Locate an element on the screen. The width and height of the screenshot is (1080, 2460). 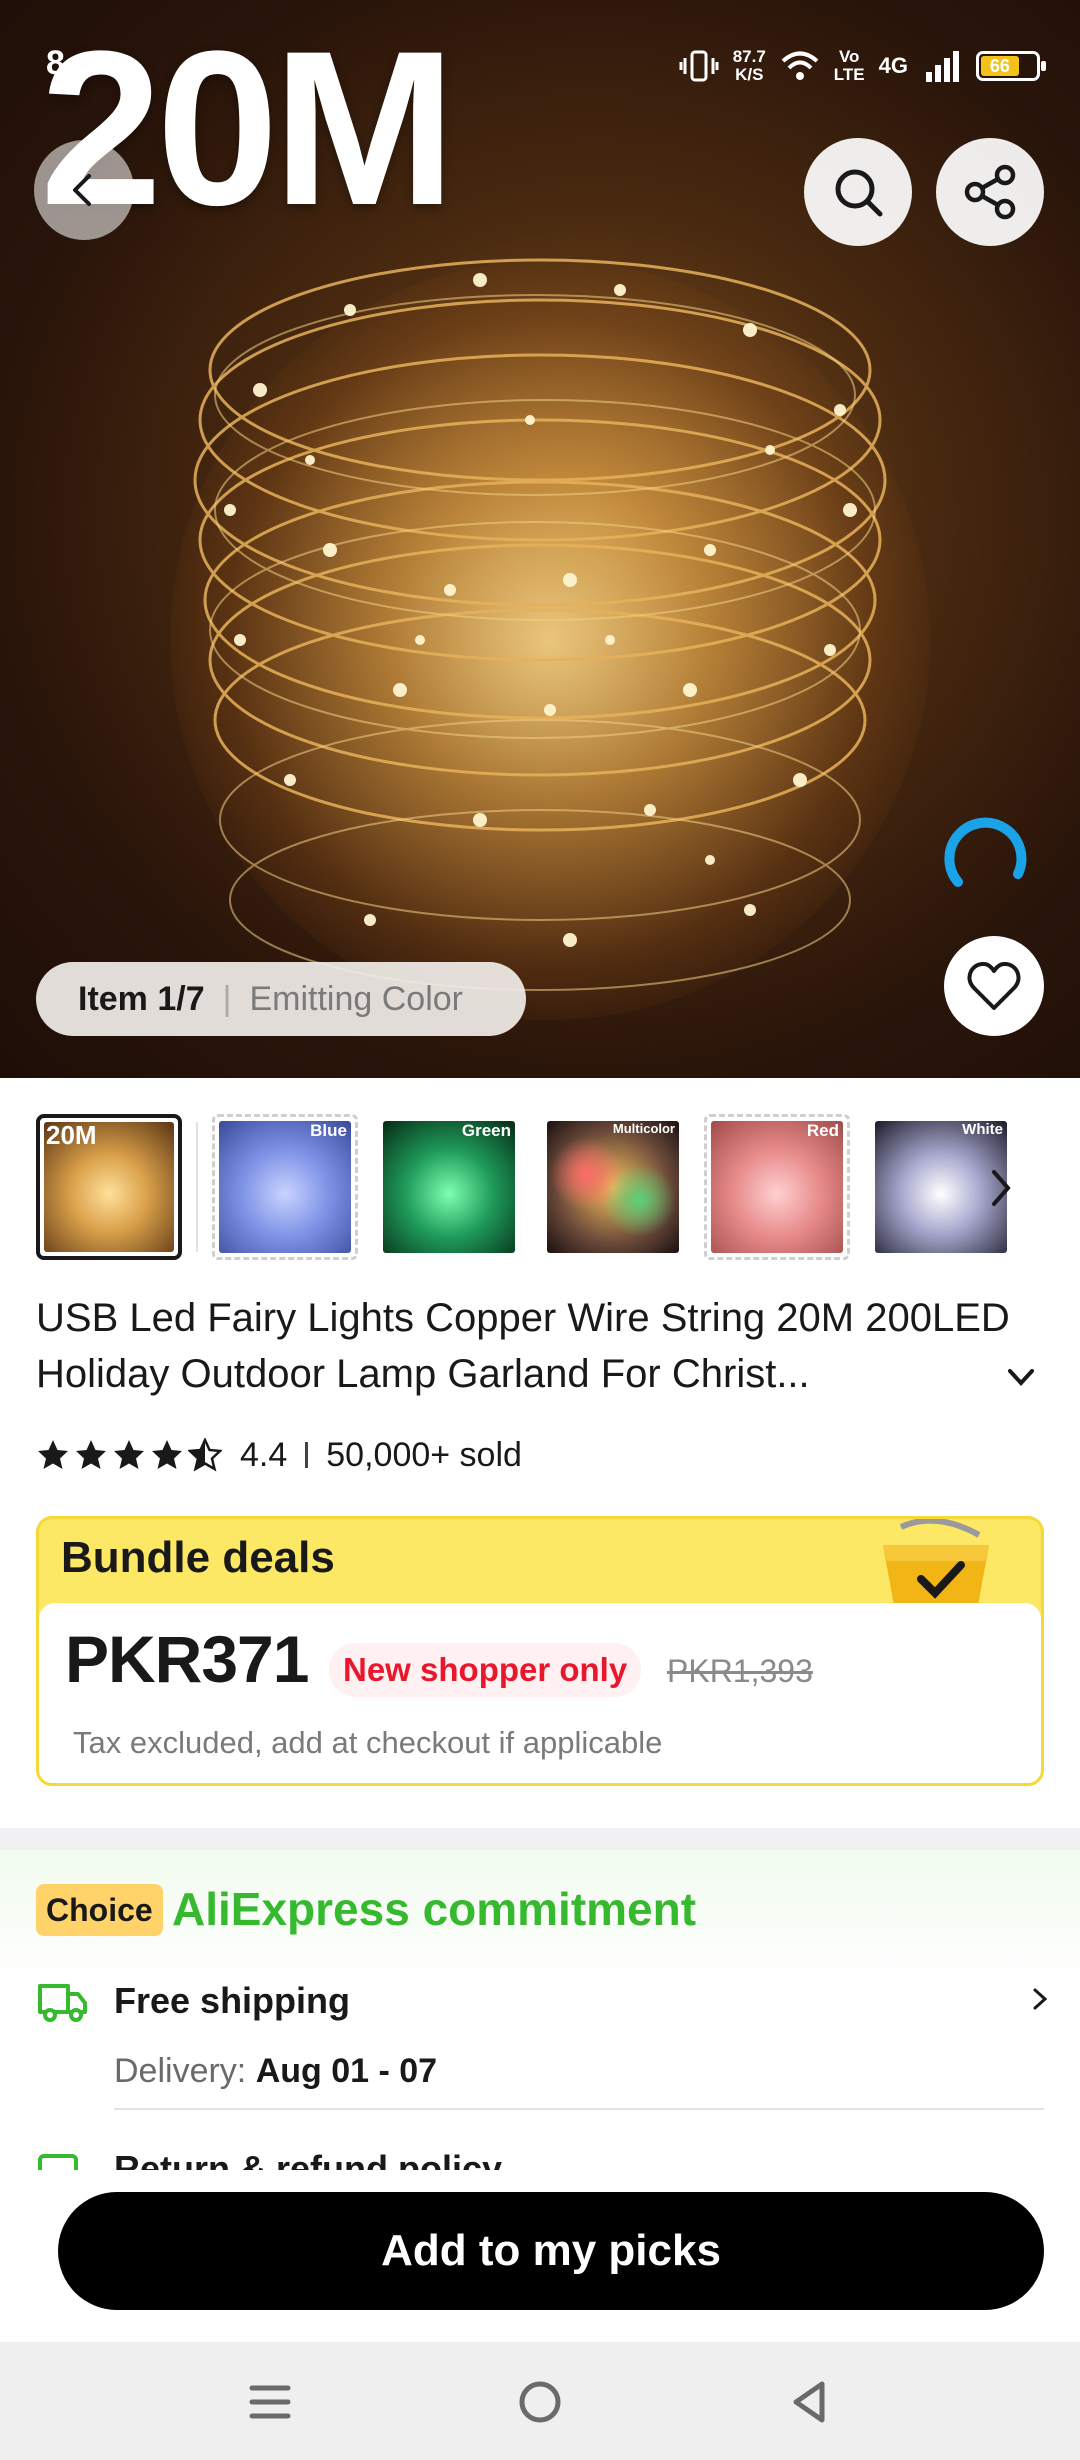
share-icon is located at coordinates (990, 192).